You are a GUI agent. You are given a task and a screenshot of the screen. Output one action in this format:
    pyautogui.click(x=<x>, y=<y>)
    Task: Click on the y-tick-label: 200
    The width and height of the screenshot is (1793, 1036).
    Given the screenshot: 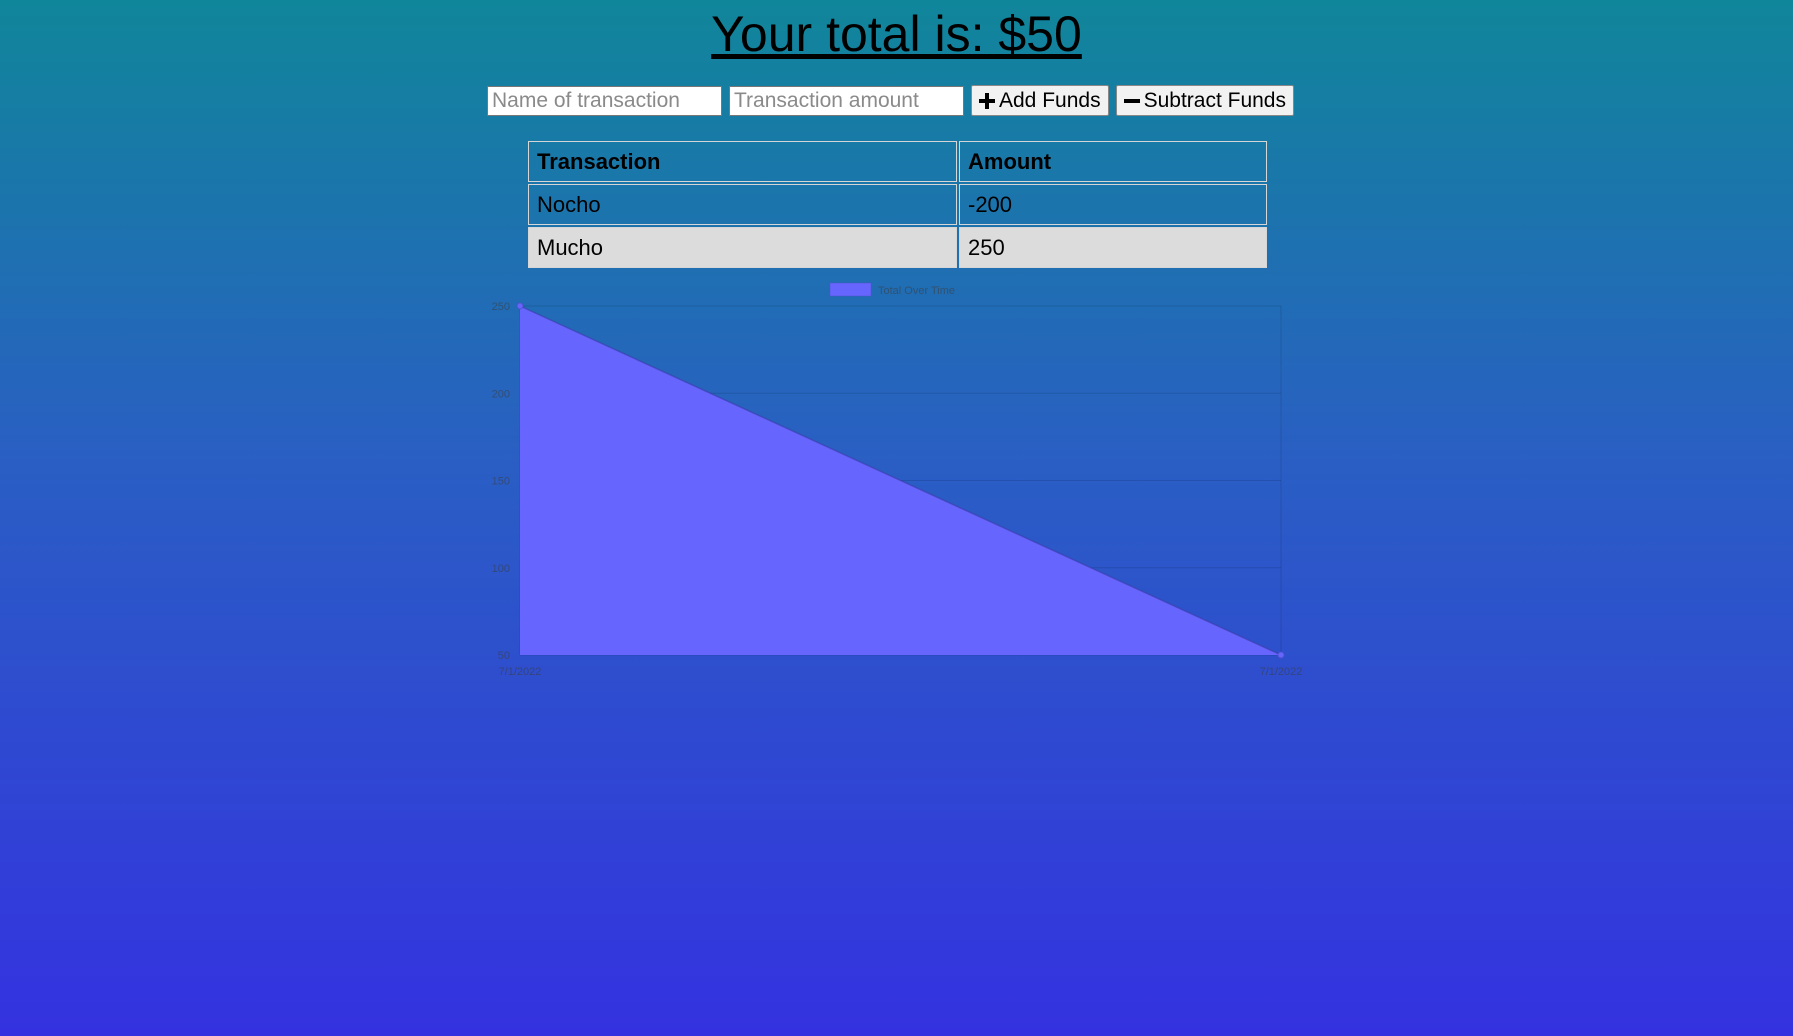 What is the action you would take?
    pyautogui.click(x=501, y=394)
    